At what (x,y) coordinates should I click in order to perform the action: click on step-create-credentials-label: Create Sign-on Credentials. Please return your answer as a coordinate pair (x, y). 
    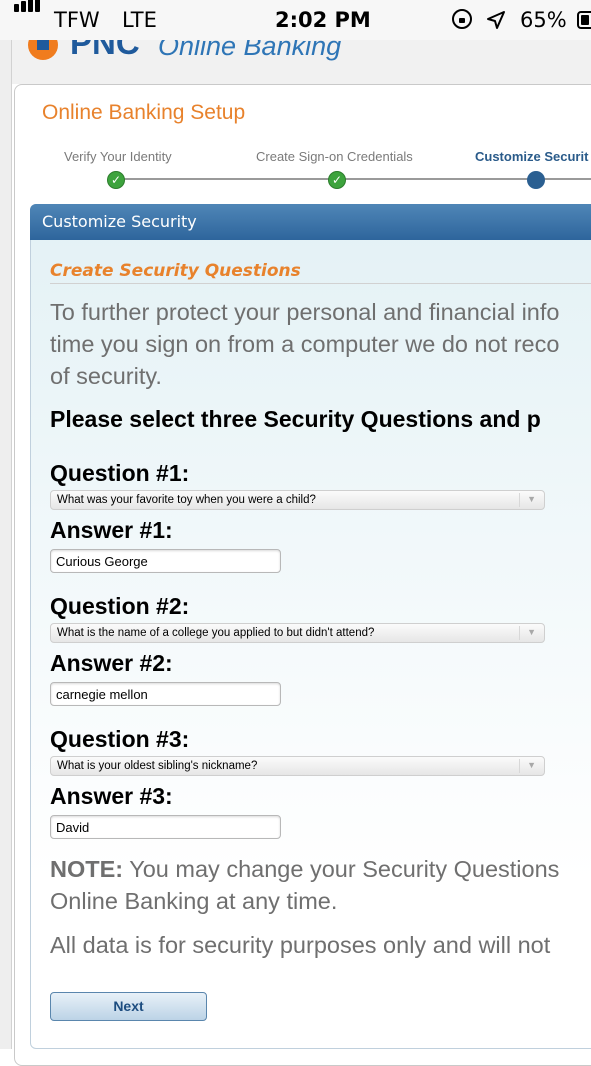
    Looking at the image, I should click on (334, 156).